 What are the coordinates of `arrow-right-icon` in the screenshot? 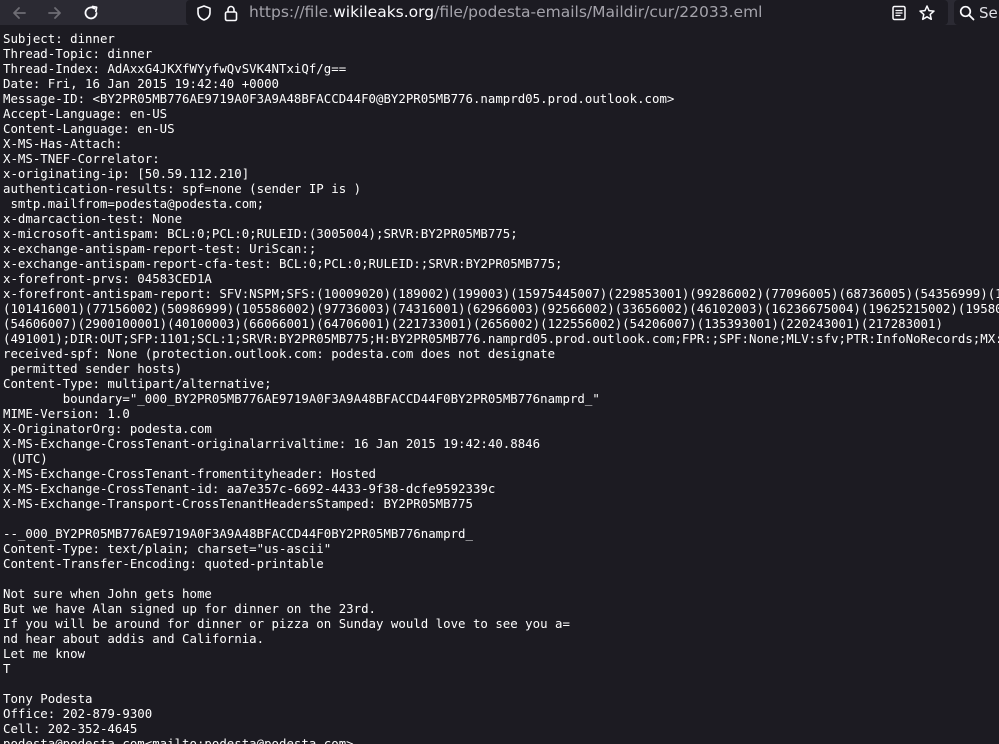 It's located at (54, 12).